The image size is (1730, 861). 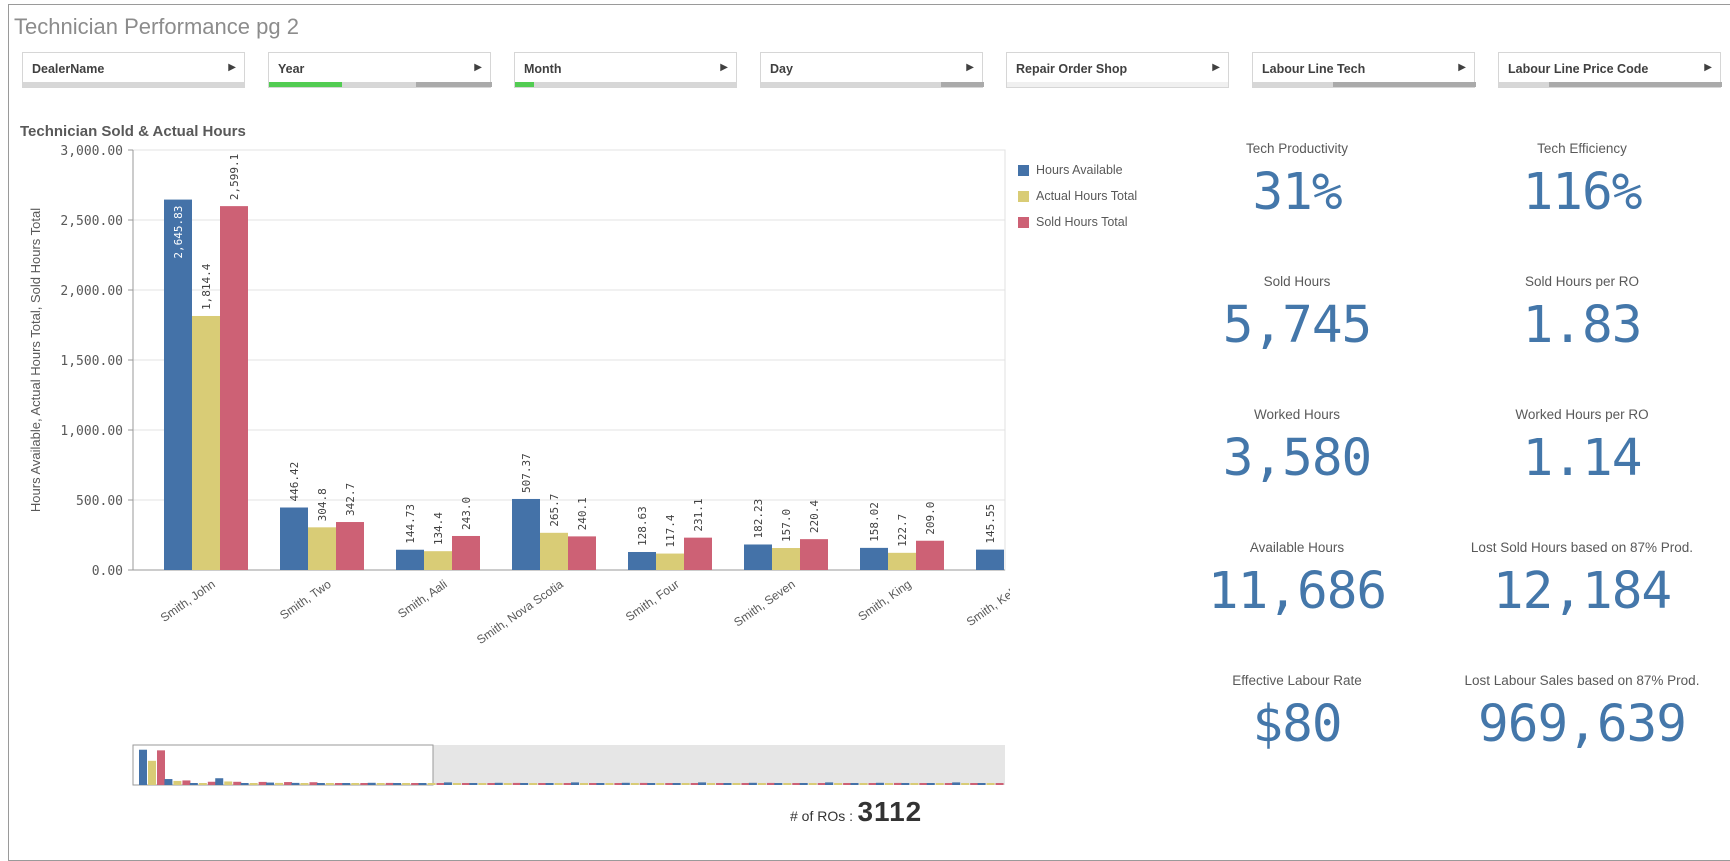 I want to click on kpi-worked-hours-per-ro: Worked Hours per RO 1.14, so click(x=1581, y=449).